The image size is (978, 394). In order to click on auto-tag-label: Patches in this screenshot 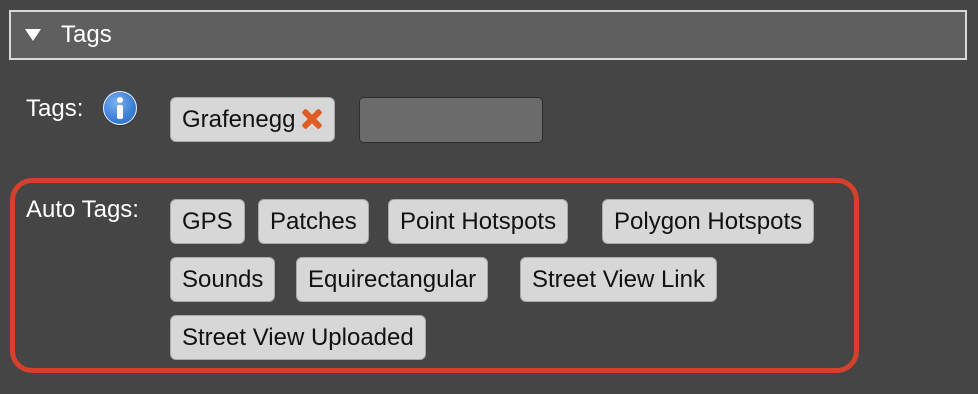, I will do `click(313, 221)`.